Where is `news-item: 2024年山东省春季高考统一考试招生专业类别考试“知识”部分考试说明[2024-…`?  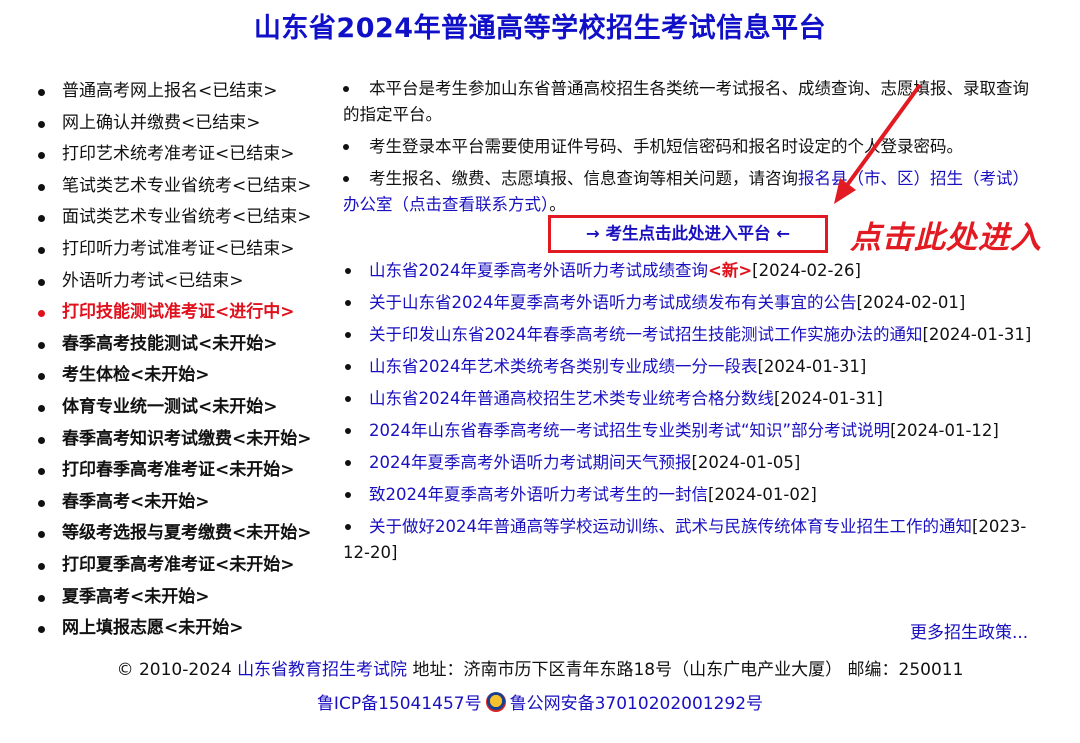 news-item: 2024年山东省春季高考统一考试招生专业类别考试“知识”部分考试说明[2024-… is located at coordinates (693, 431).